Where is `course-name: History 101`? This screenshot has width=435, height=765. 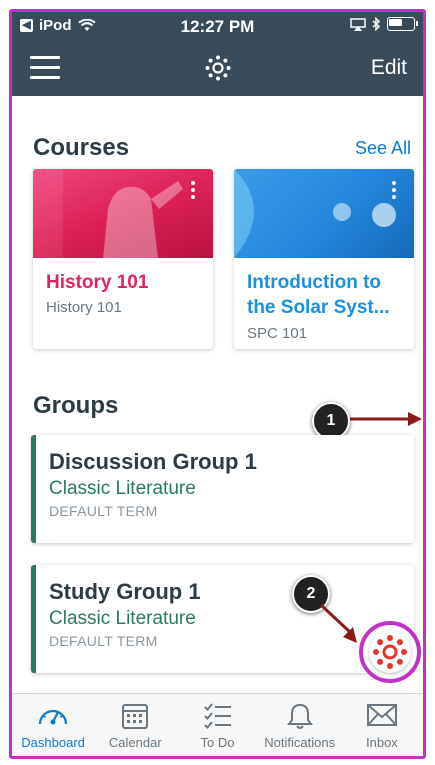 course-name: History 101 is located at coordinates (97, 282).